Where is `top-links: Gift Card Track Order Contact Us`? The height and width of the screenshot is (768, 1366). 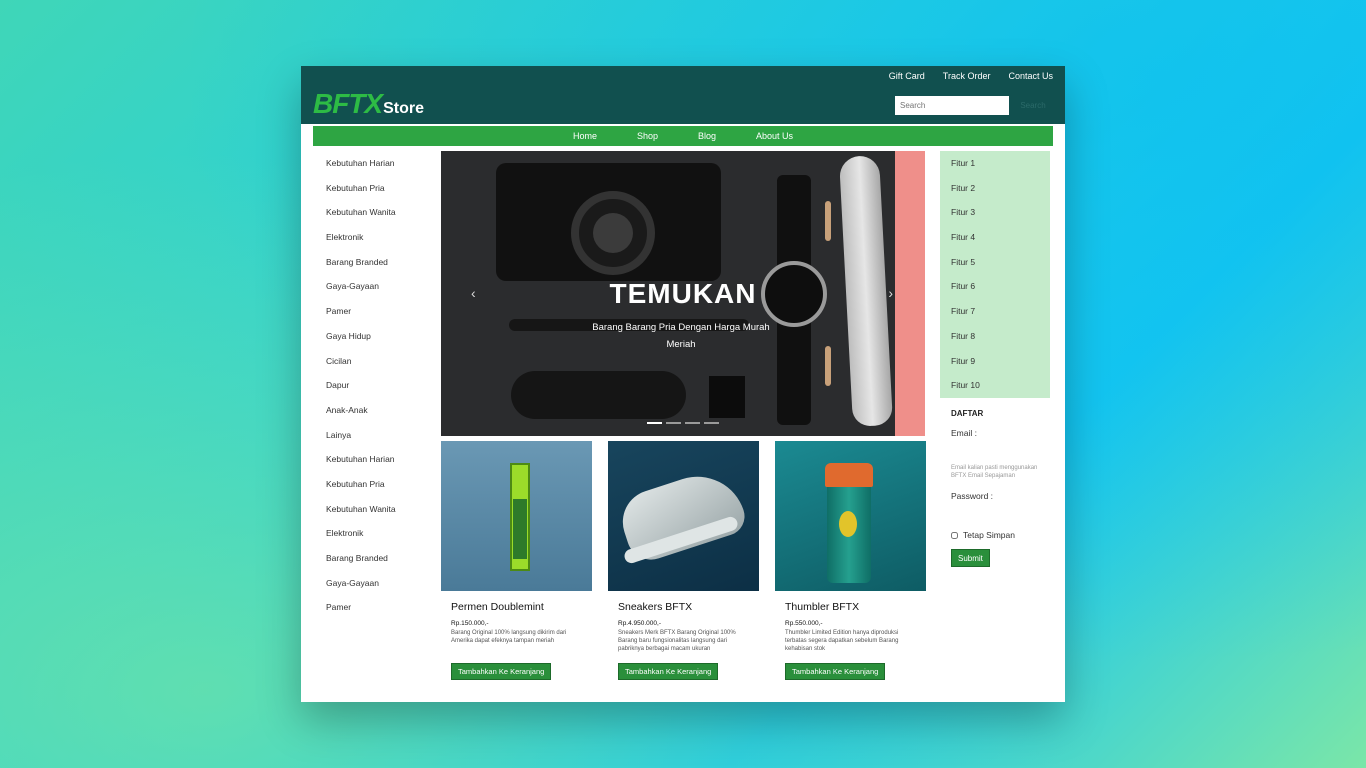 top-links: Gift Card Track Order Contact Us is located at coordinates (971, 76).